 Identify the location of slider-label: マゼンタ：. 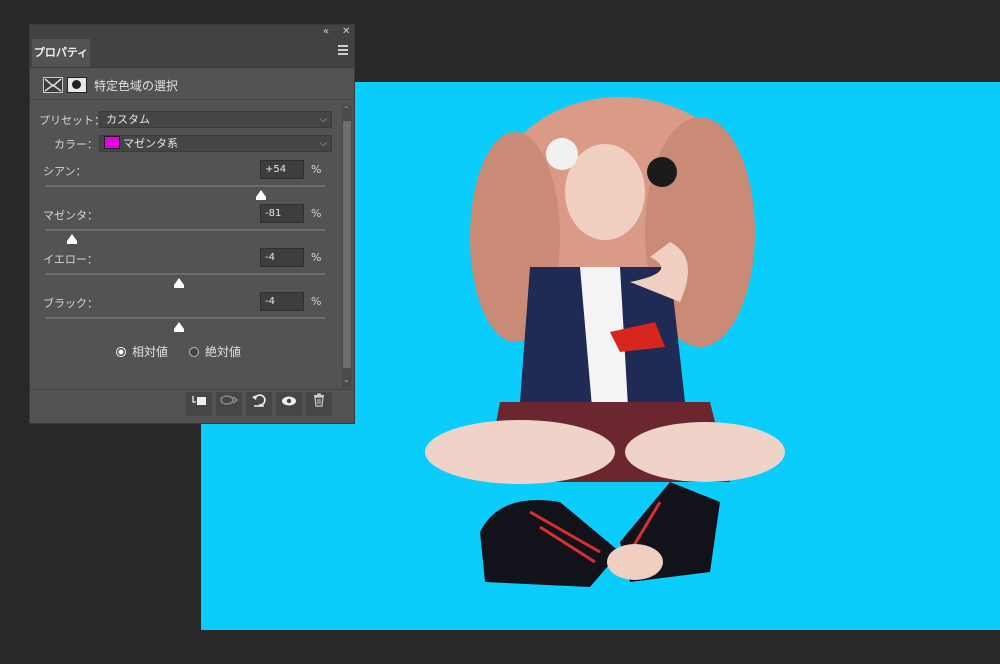
(70, 215).